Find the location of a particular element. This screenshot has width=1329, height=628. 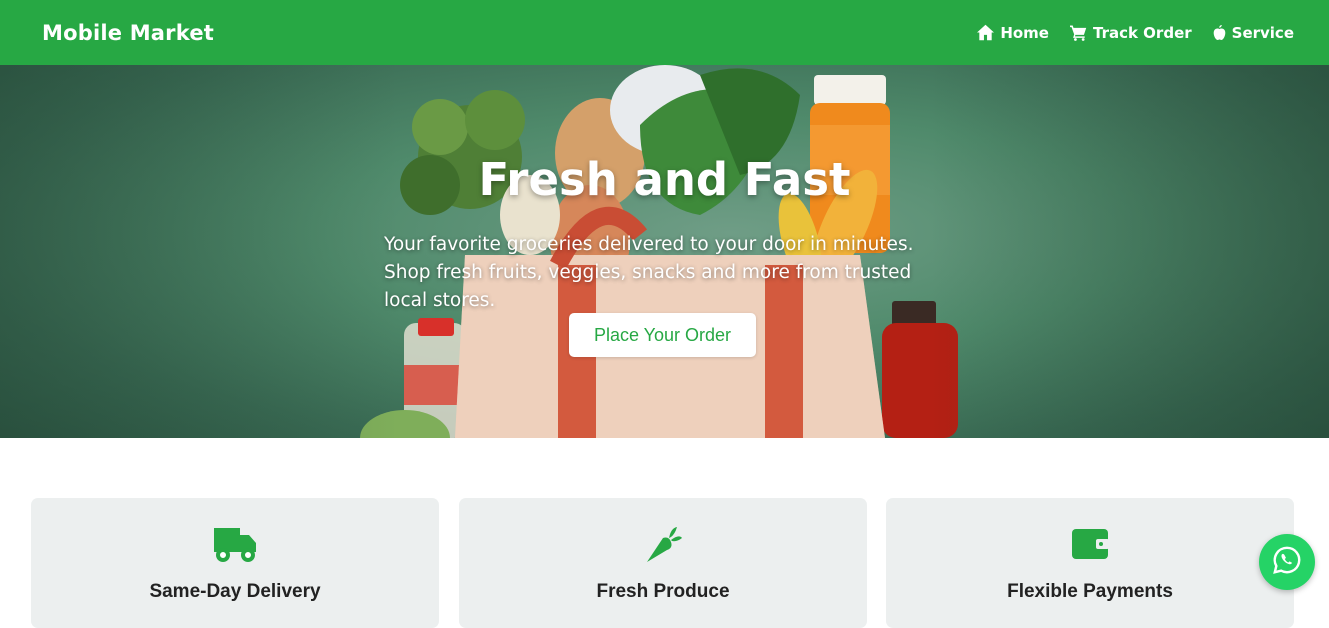

nav-links: Home Track Order Service is located at coordinates (1135, 33).